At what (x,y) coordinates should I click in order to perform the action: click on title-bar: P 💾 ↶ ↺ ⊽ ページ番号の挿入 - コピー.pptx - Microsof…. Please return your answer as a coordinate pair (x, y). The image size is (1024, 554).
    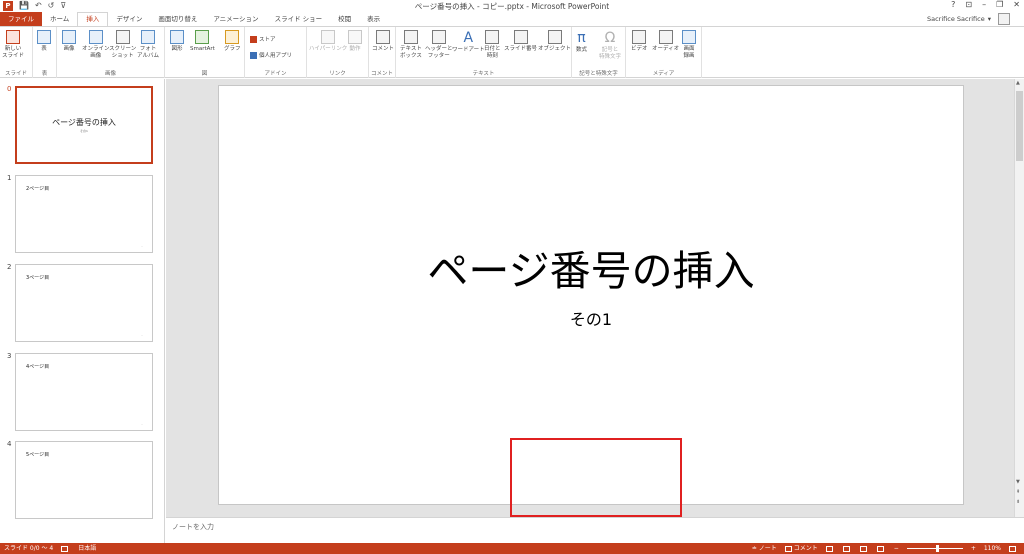
    Looking at the image, I should click on (512, 6).